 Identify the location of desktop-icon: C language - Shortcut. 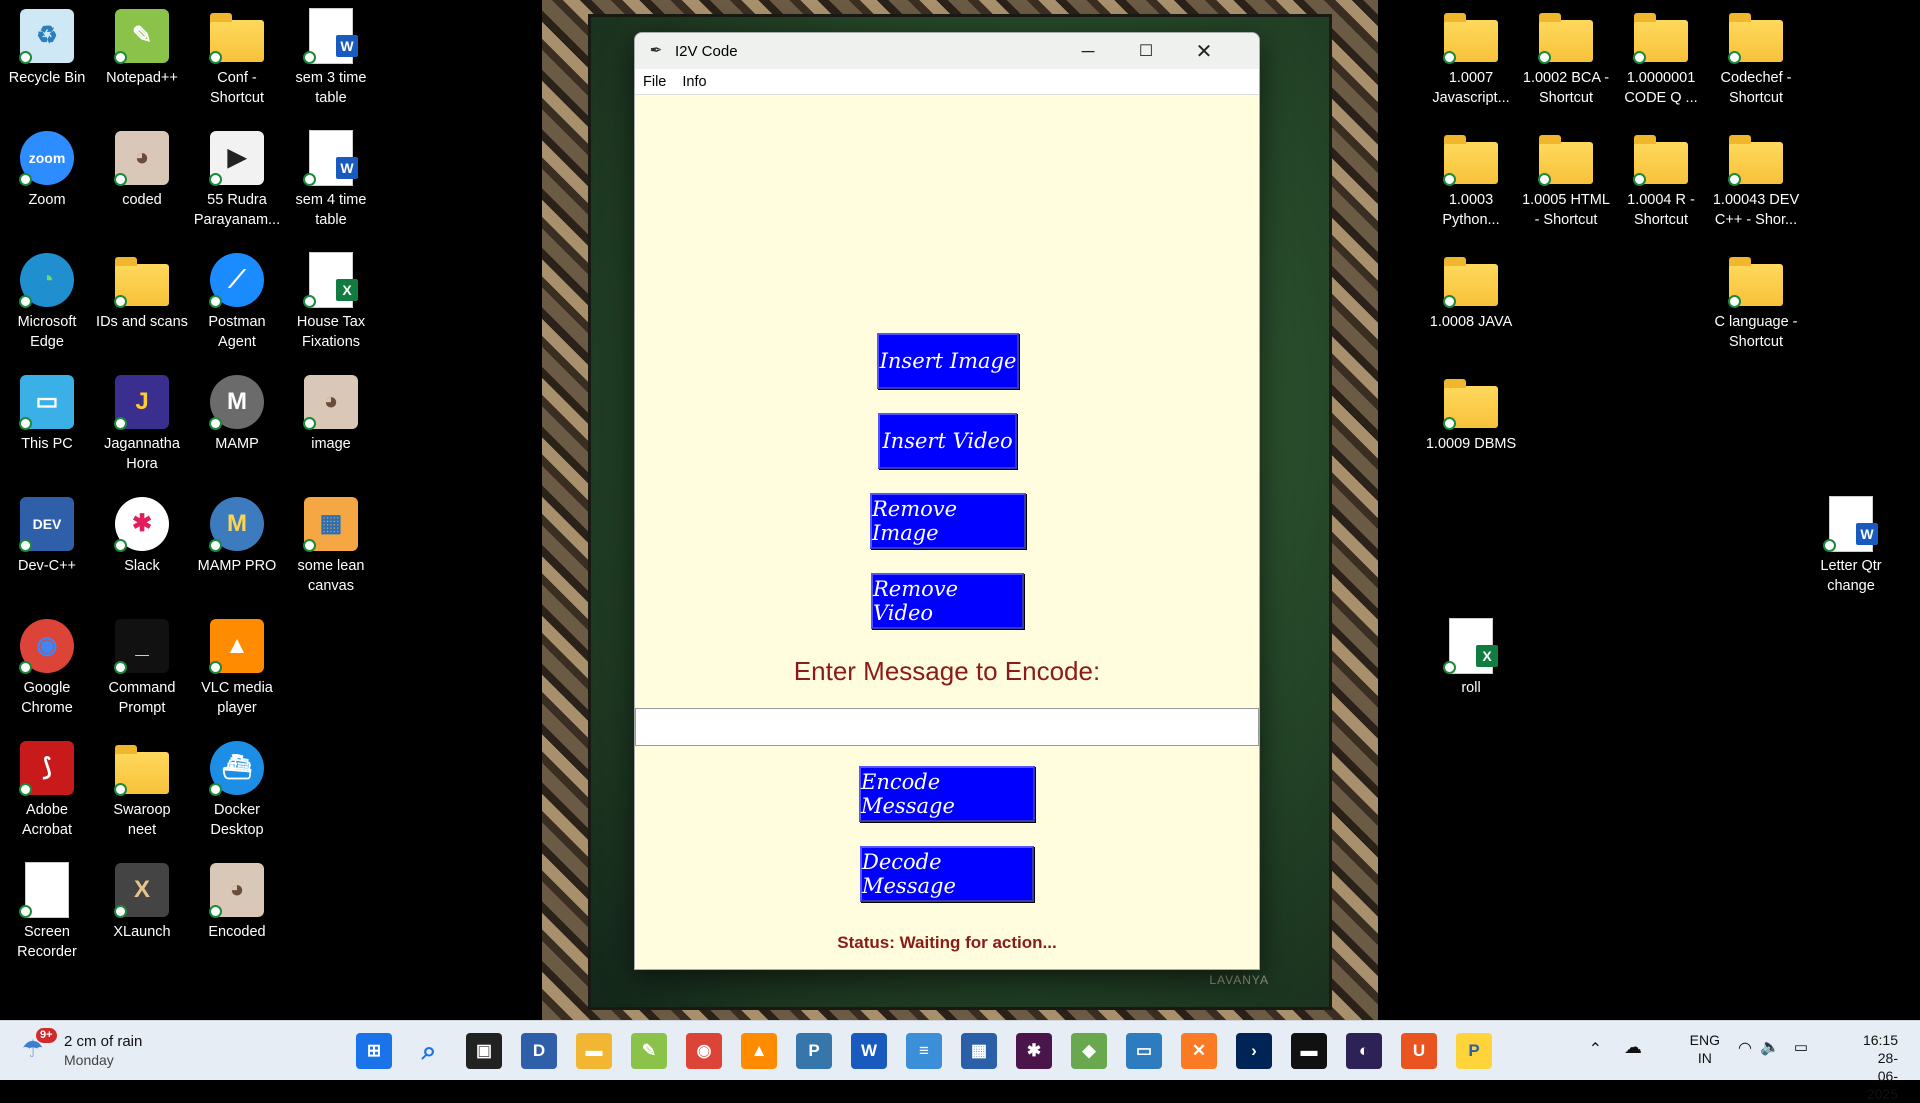
(1756, 301).